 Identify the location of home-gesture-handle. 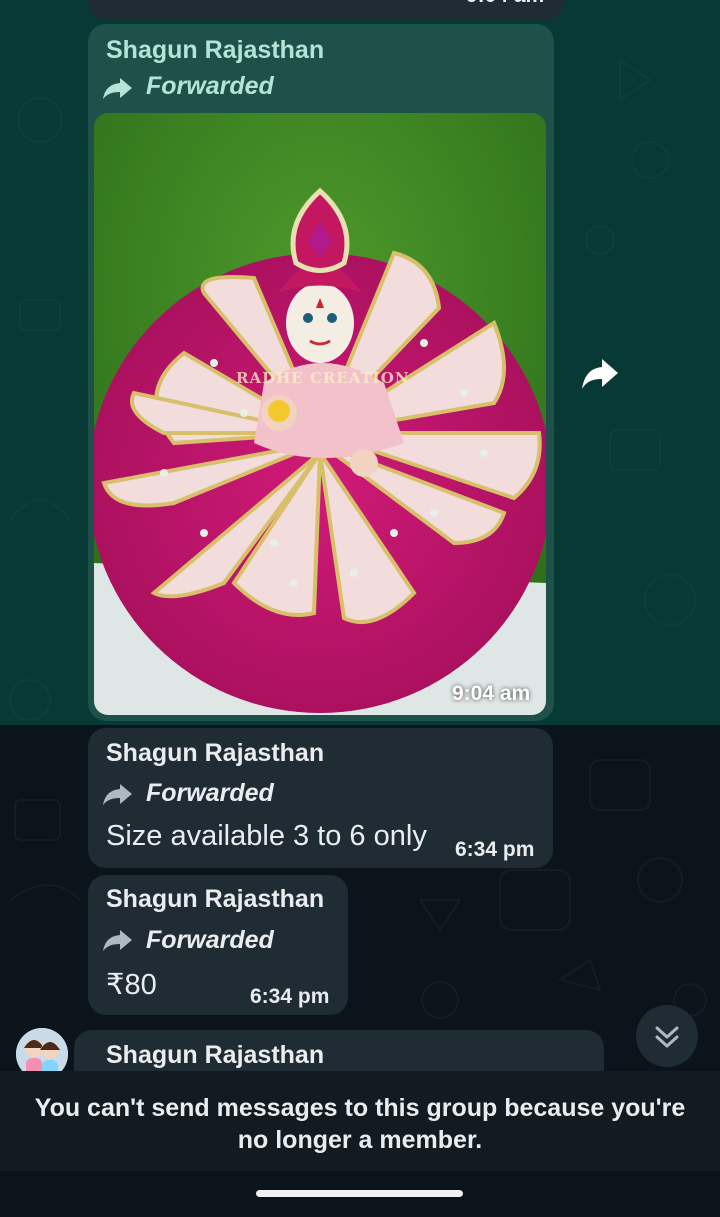
(359, 1193).